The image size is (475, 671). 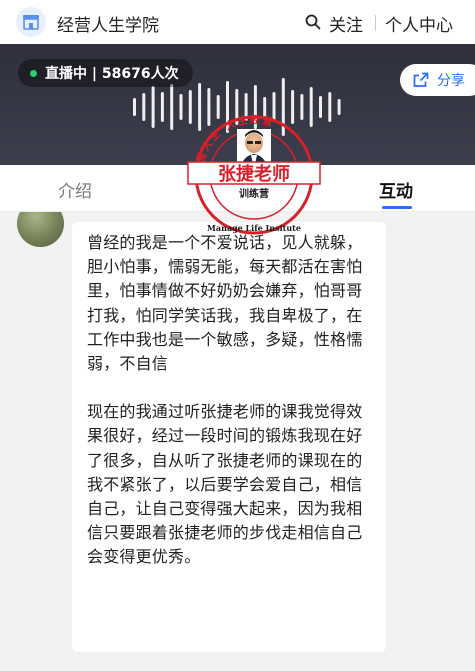 I want to click on personal-center-link: 个人中心, so click(x=419, y=23).